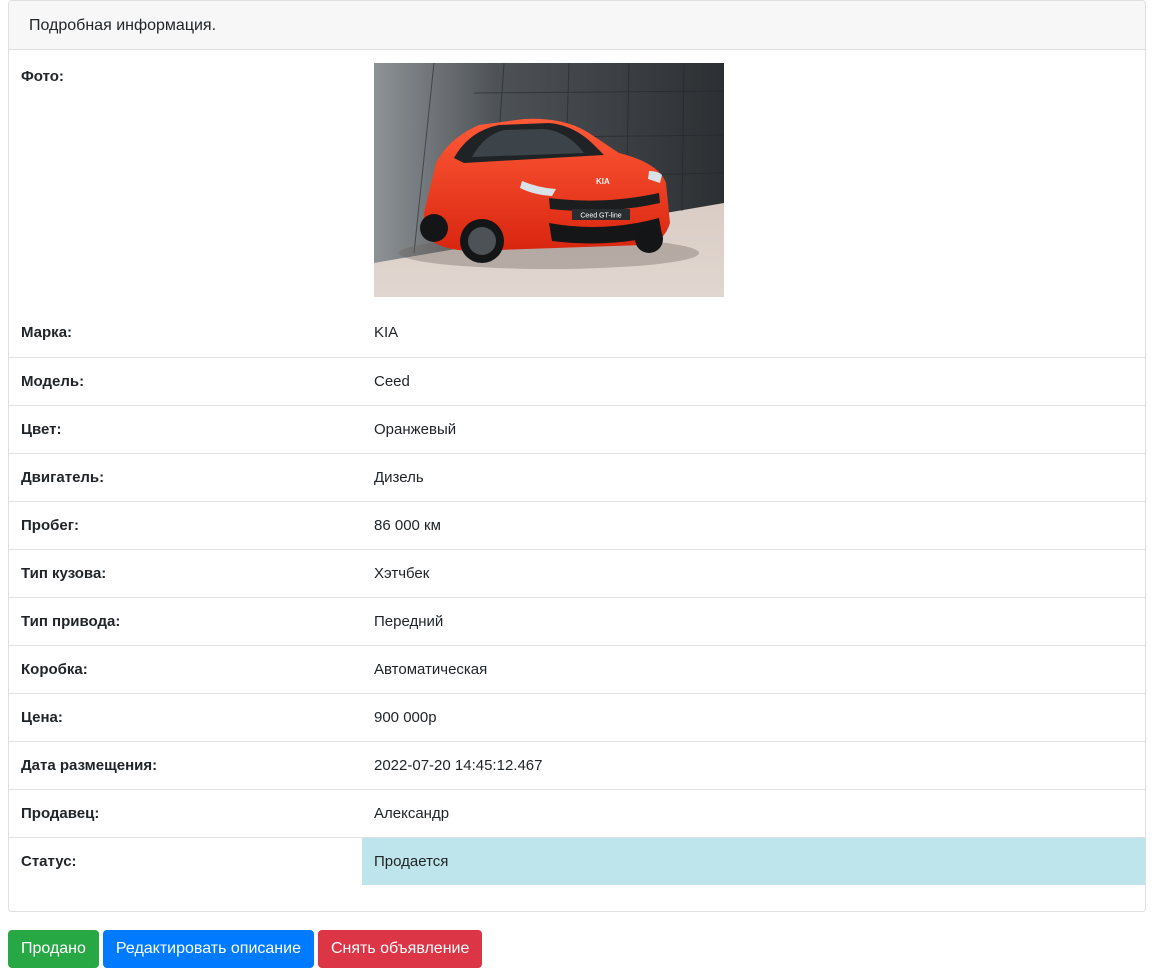 The width and height of the screenshot is (1156, 972). I want to click on table-row-engine: Двигатель: Дизель, so click(577, 476).